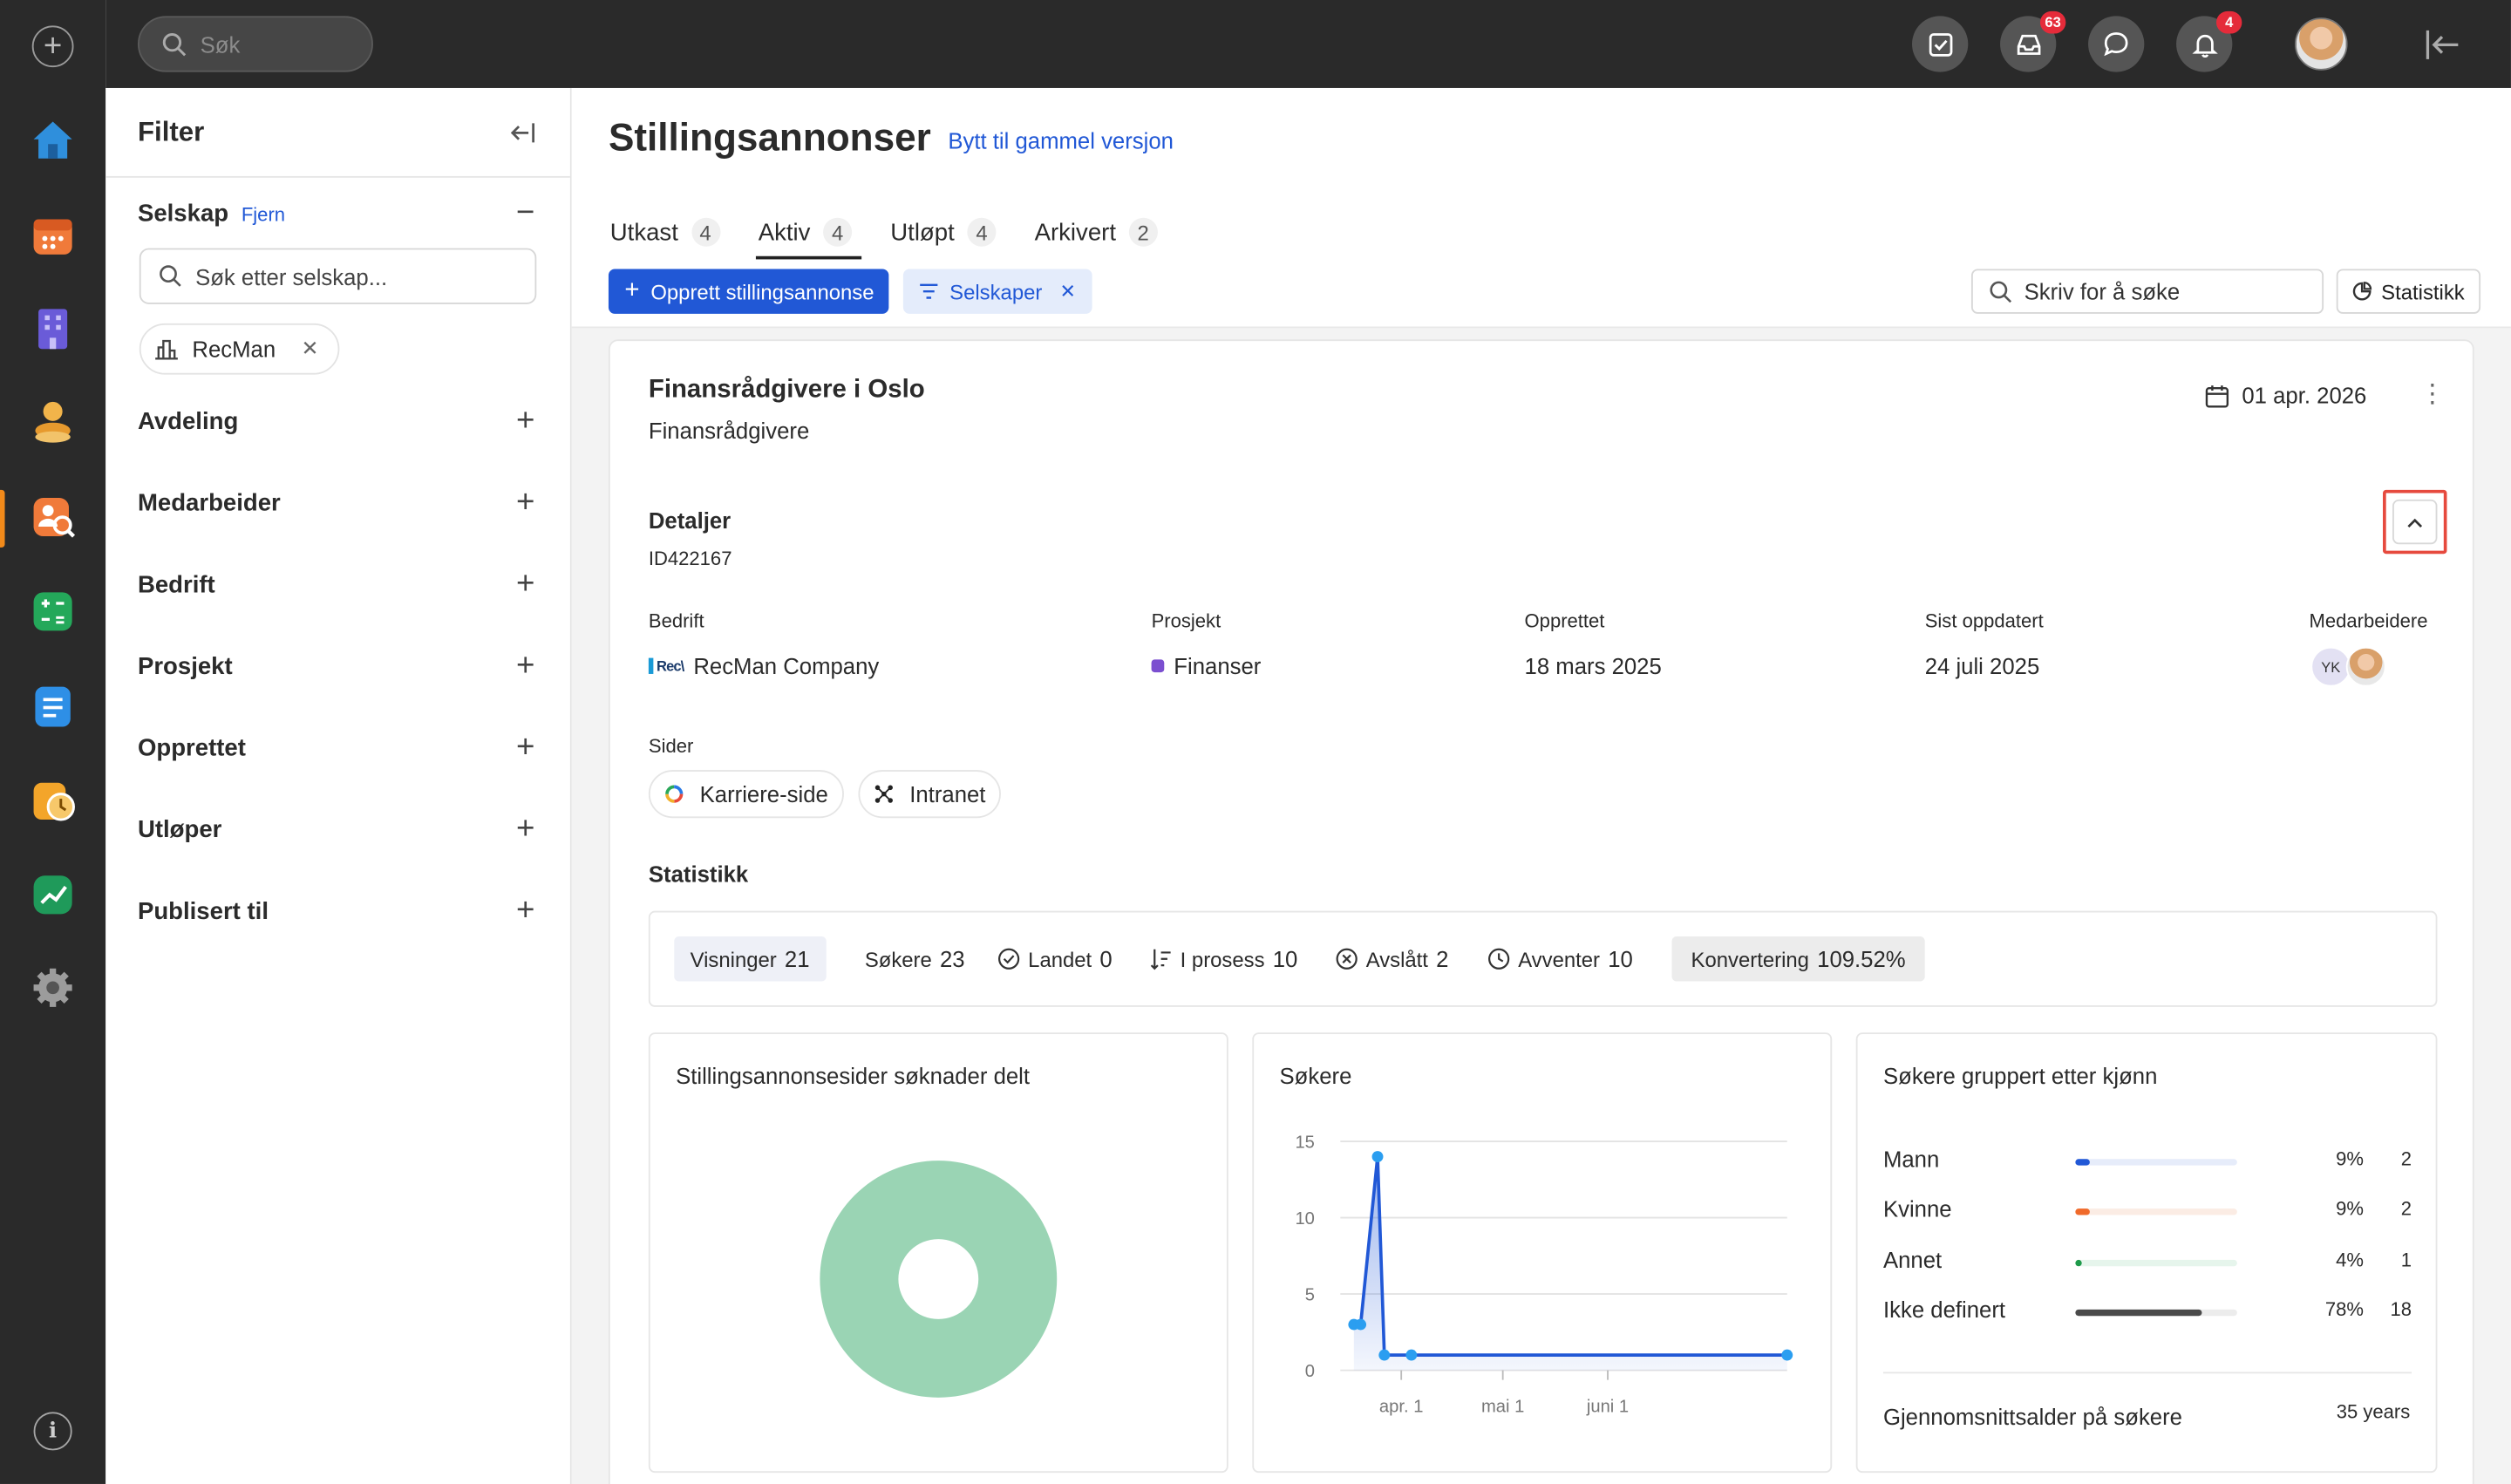  I want to click on global-search, so click(255, 44).